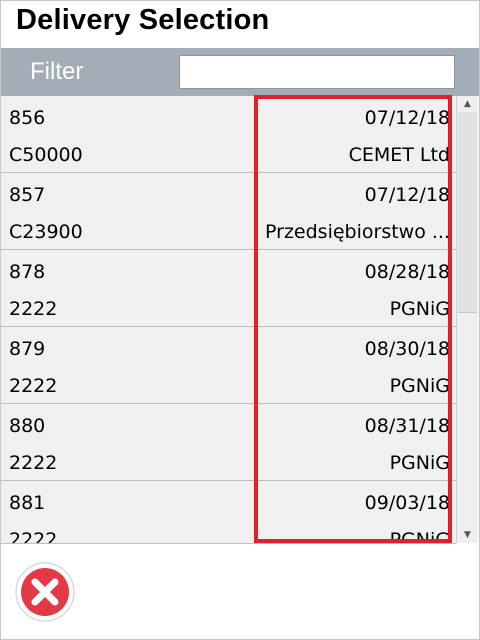 This screenshot has width=480, height=640. What do you see at coordinates (228, 288) in the screenshot?
I see `table-row: 878 08/28/18 2222 PGNiG` at bounding box center [228, 288].